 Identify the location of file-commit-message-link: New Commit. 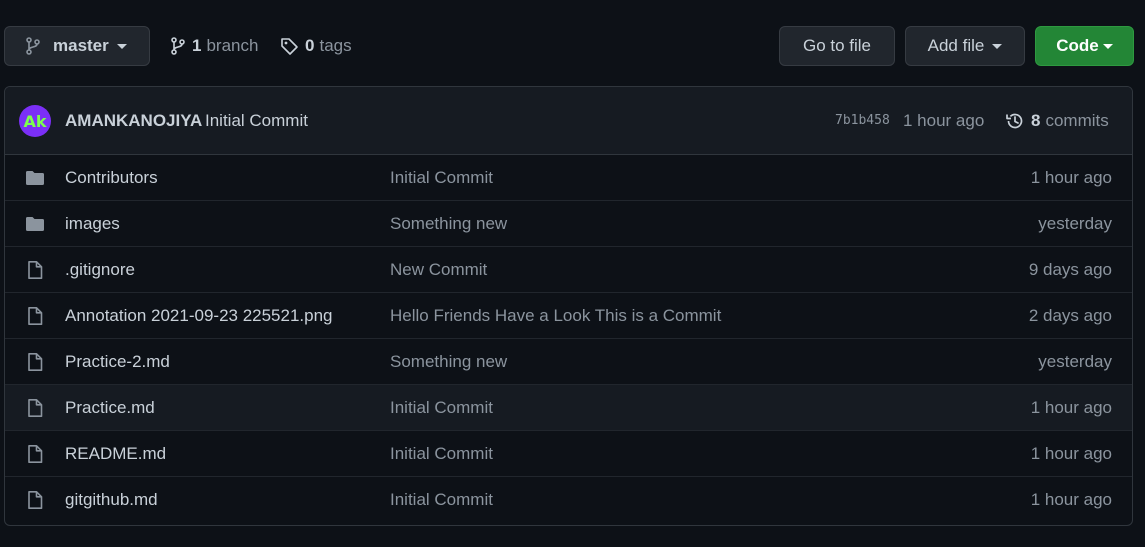
(438, 270).